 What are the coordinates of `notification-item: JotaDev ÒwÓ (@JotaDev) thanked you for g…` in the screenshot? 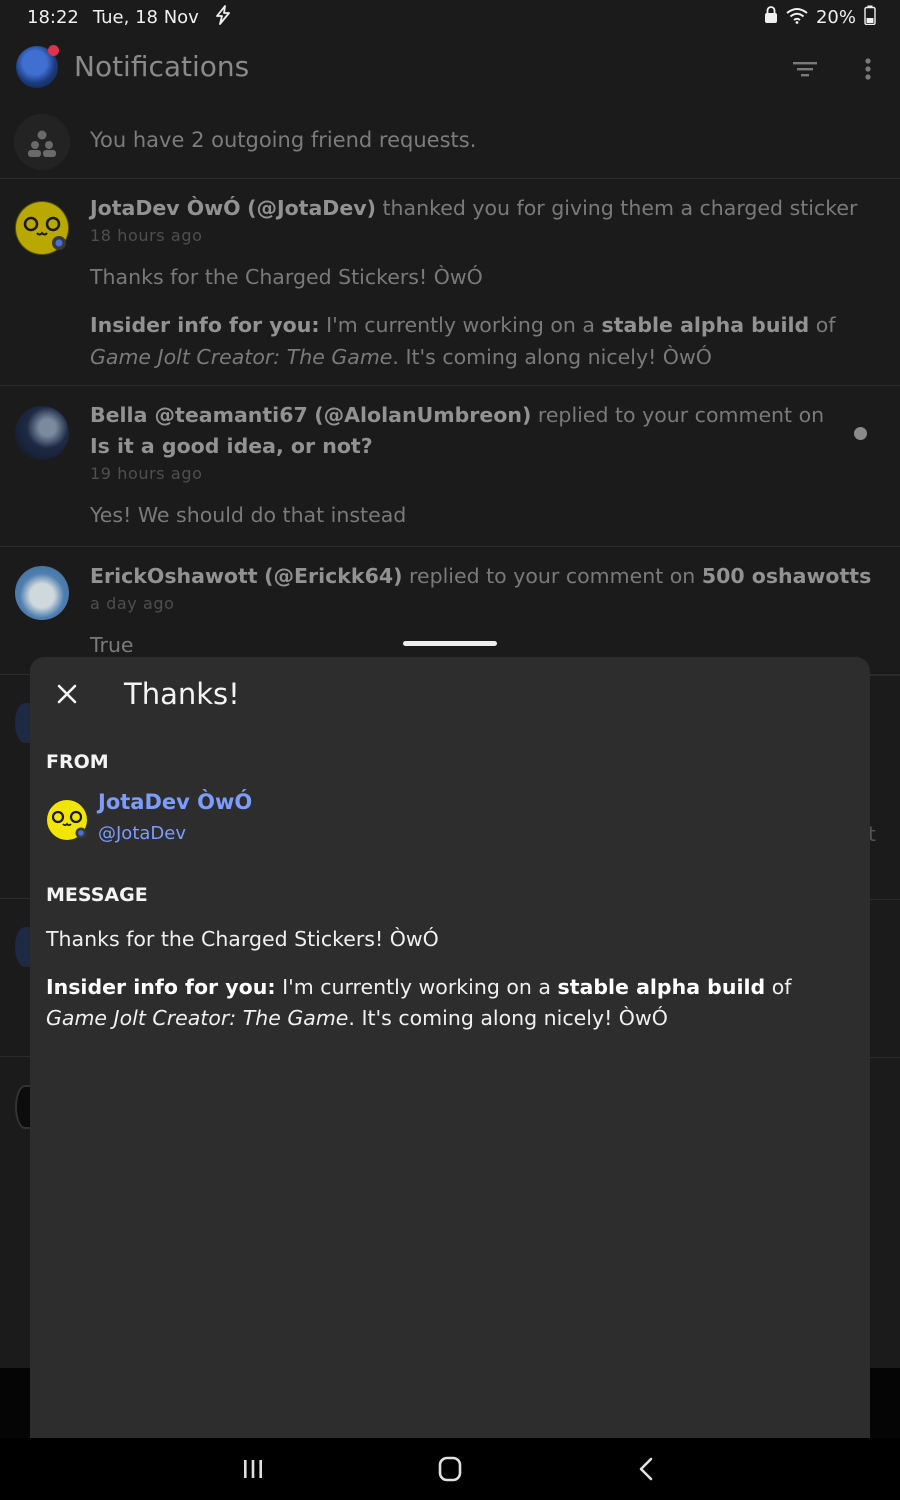 It's located at (450, 282).